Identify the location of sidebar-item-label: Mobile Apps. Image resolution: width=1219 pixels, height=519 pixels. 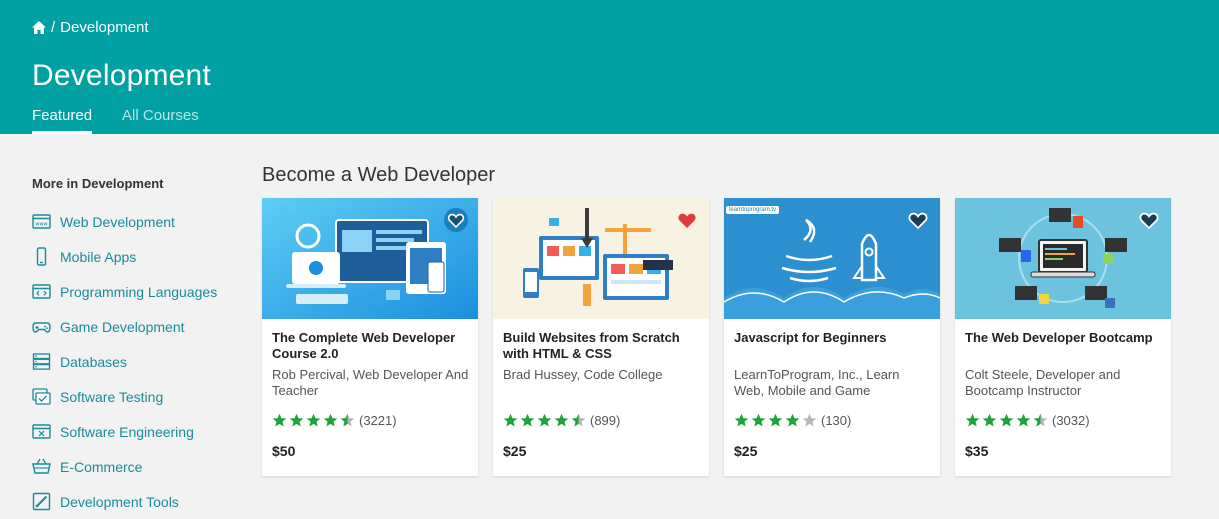
(98, 256).